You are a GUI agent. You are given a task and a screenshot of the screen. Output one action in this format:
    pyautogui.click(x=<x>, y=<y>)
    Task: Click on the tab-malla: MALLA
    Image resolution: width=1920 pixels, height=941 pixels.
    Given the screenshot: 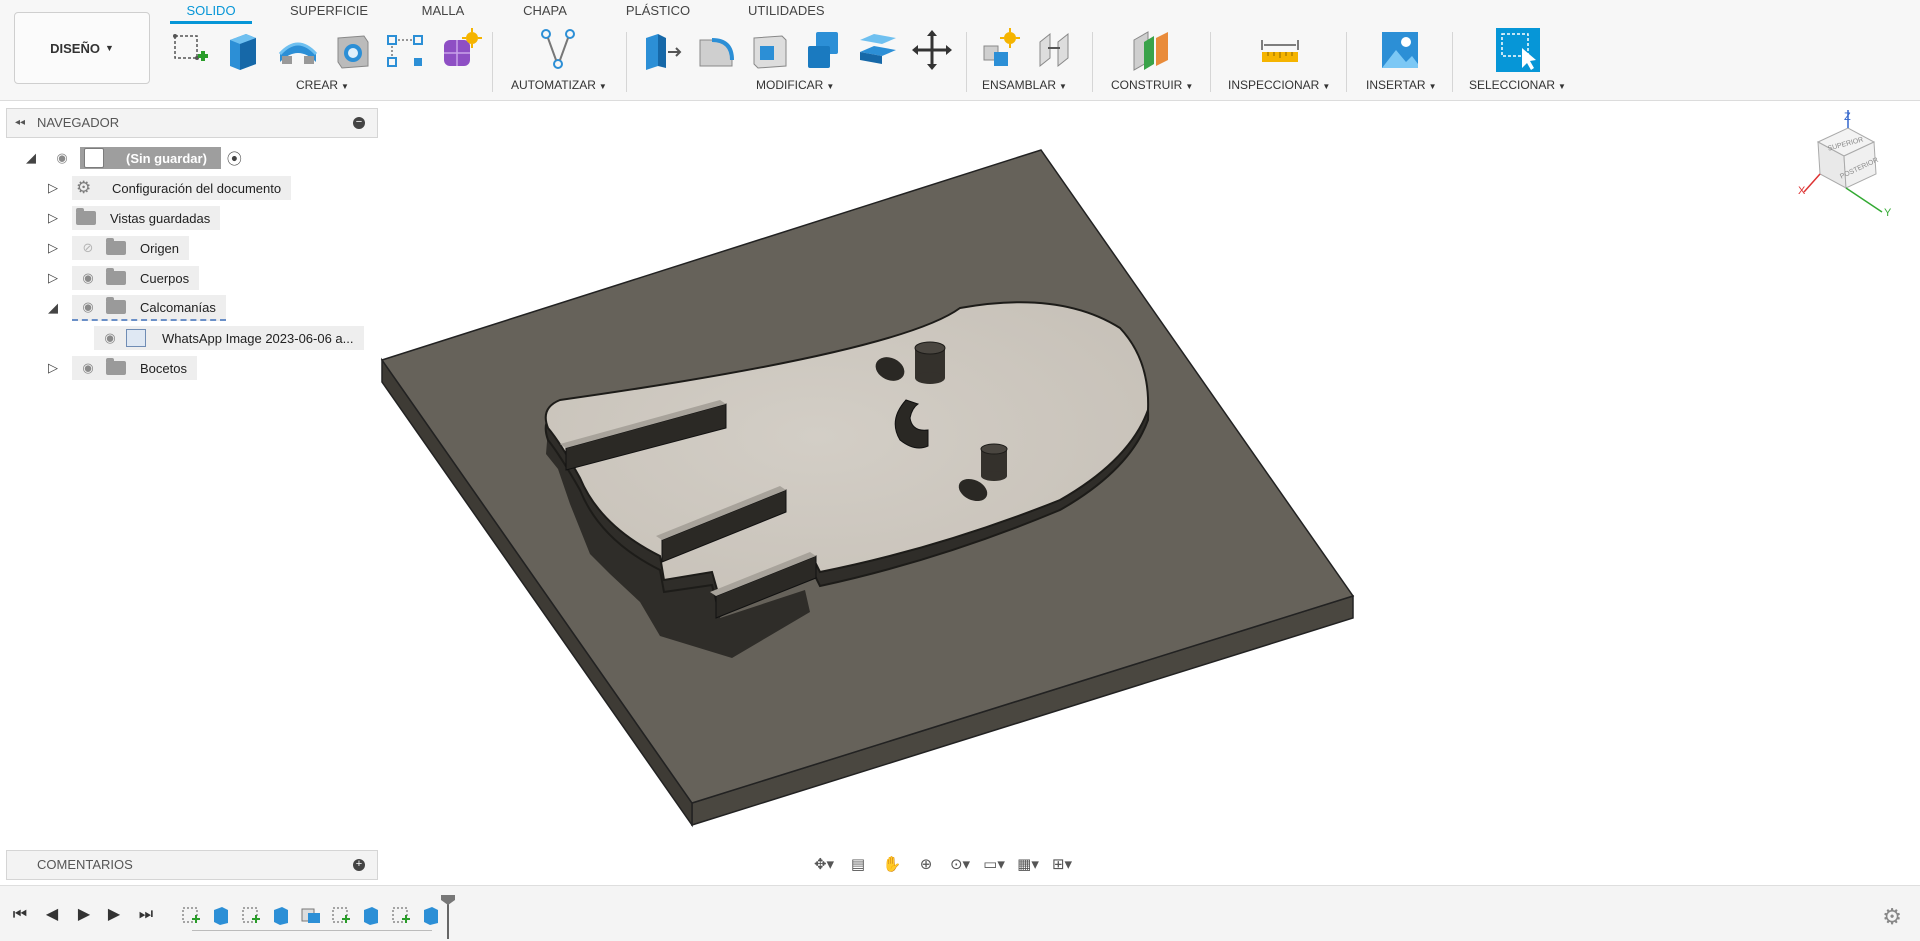 What is the action you would take?
    pyautogui.click(x=443, y=12)
    